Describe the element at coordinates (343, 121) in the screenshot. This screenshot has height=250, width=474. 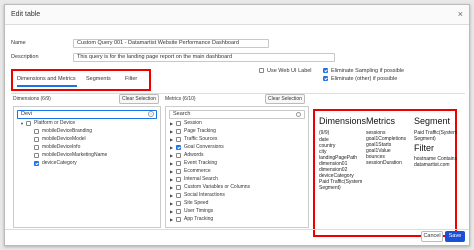
I see `summary-dimensions-title: Dimensions` at that location.